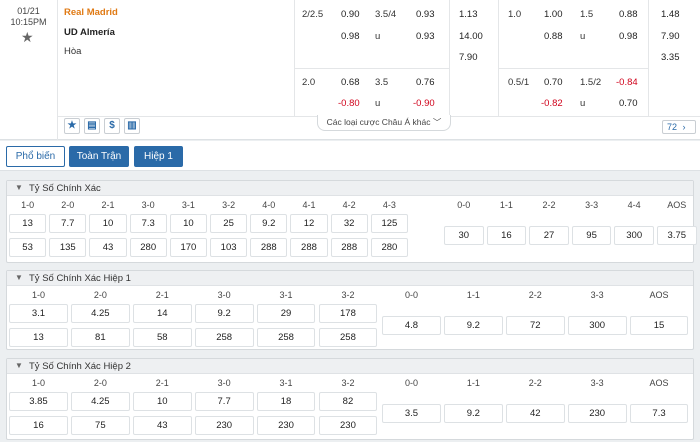  I want to click on away-win-odds-cell: 58, so click(162, 337).